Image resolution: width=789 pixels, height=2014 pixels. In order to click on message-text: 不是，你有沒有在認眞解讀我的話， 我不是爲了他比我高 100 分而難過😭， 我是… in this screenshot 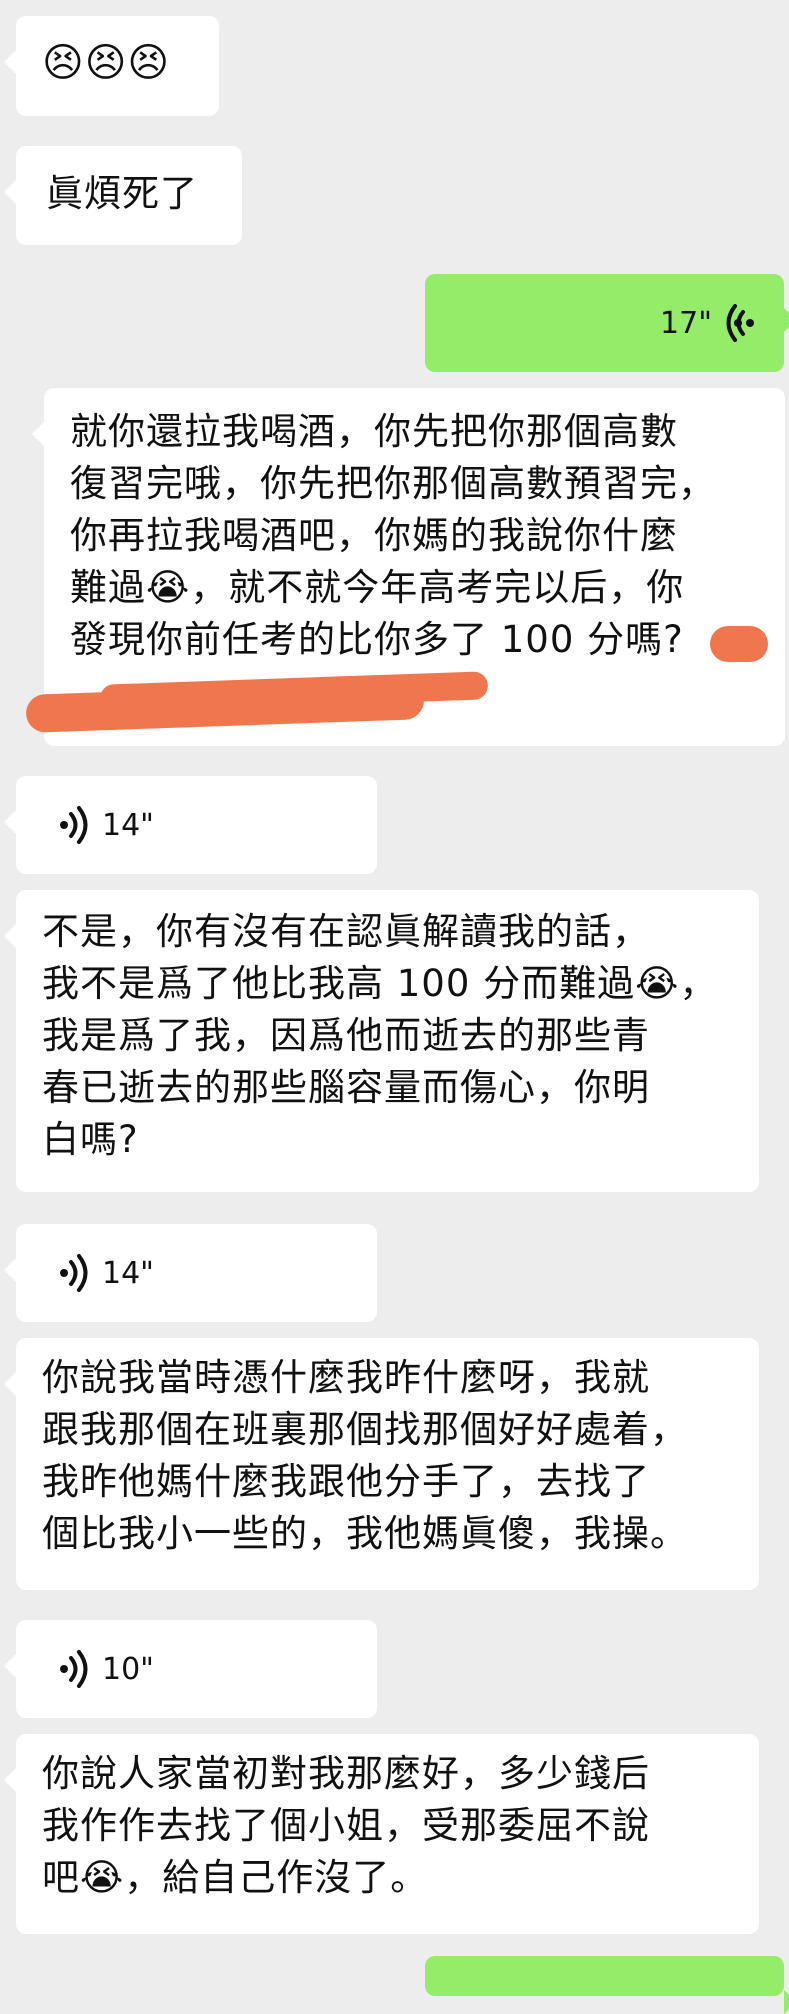, I will do `click(380, 1035)`.